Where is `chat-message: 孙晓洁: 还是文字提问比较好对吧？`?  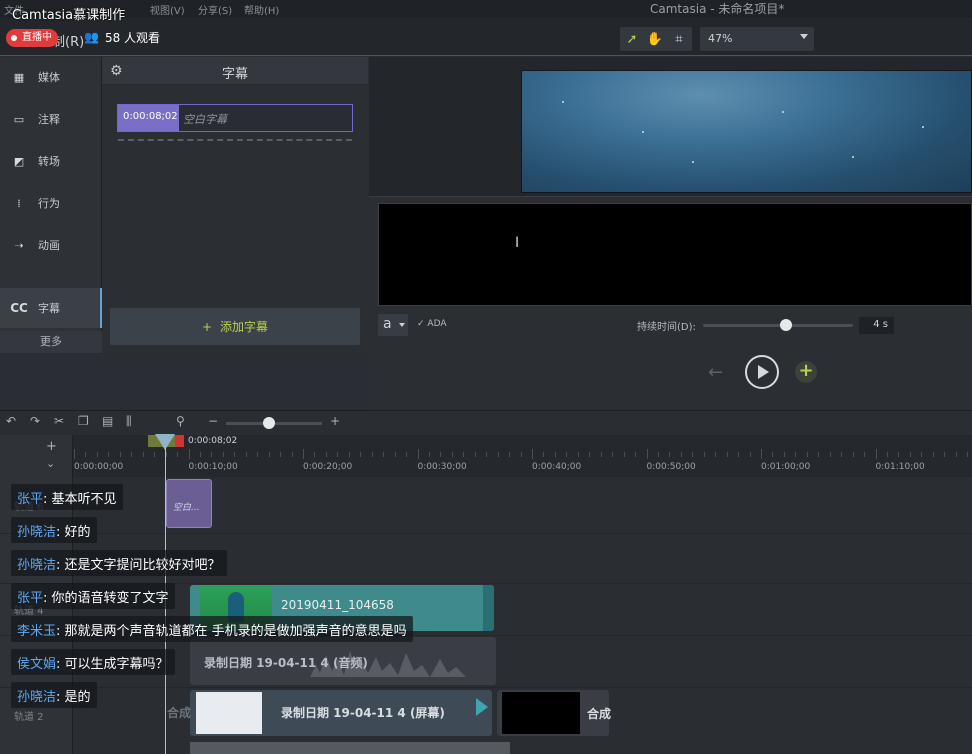
chat-message: 孙晓洁: 还是文字提问比较好对吧？ is located at coordinates (119, 563).